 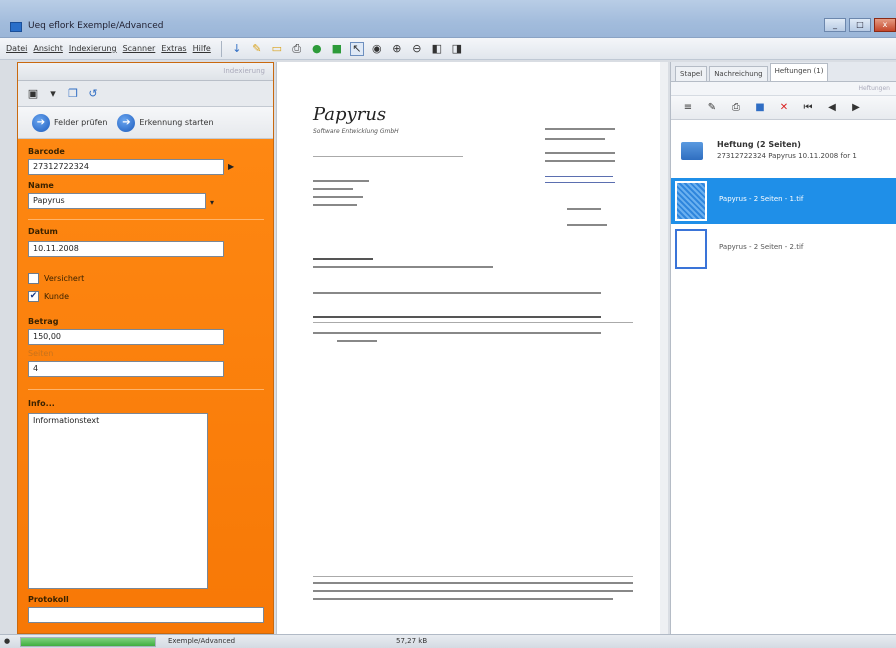 I want to click on menu-extras: Extras, so click(x=173, y=48).